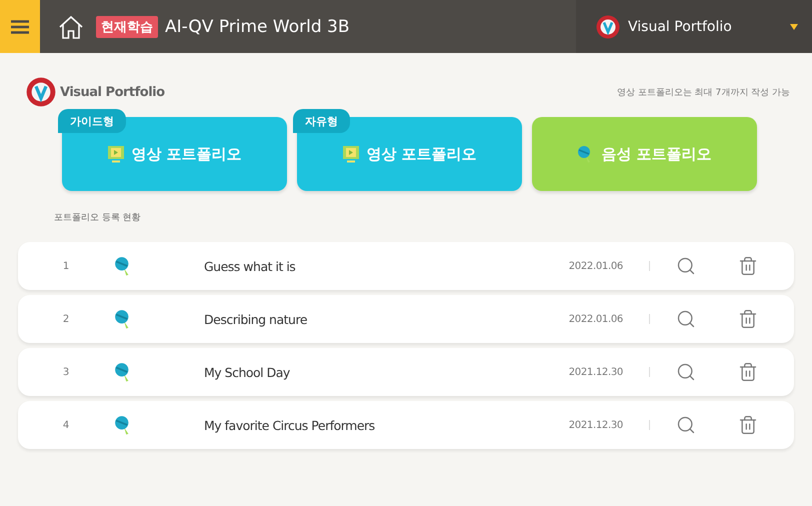 Image resolution: width=812 pixels, height=506 pixels. I want to click on menu-button, so click(20, 26).